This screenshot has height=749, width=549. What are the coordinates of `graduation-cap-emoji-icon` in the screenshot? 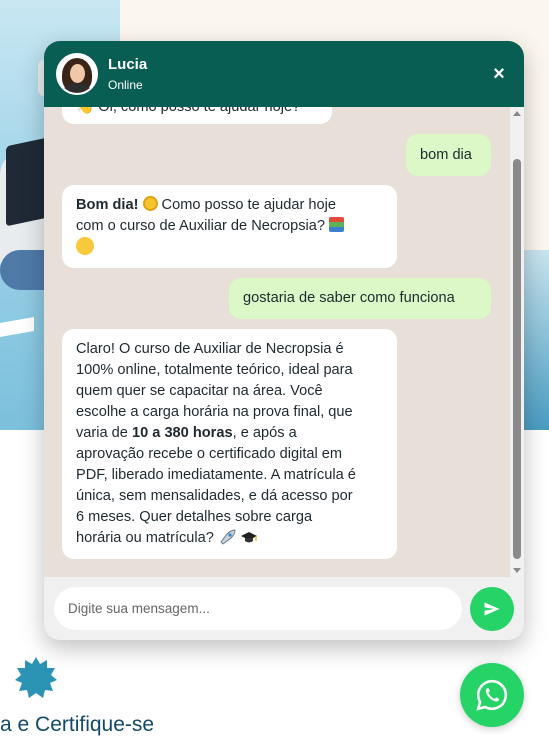 It's located at (249, 537).